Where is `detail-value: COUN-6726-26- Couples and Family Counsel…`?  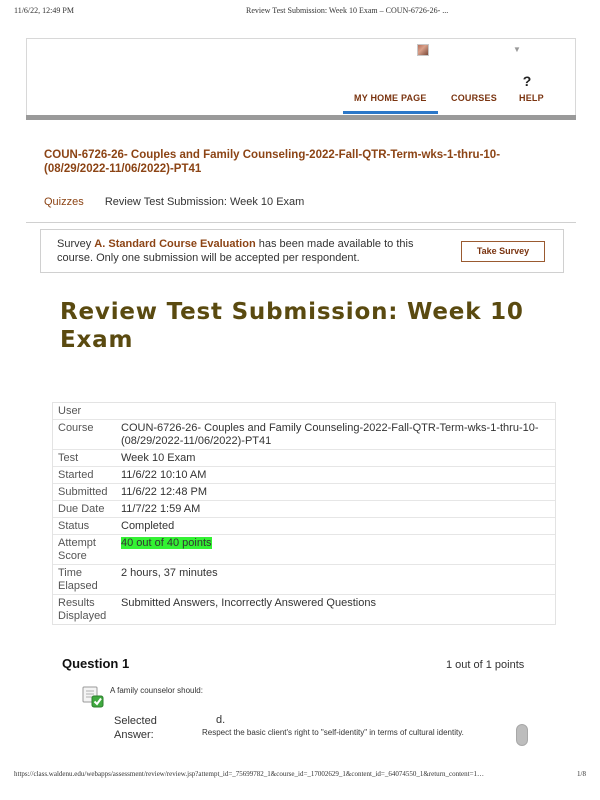
detail-value: COUN-6726-26- Couples and Family Counsel… is located at coordinates (330, 434).